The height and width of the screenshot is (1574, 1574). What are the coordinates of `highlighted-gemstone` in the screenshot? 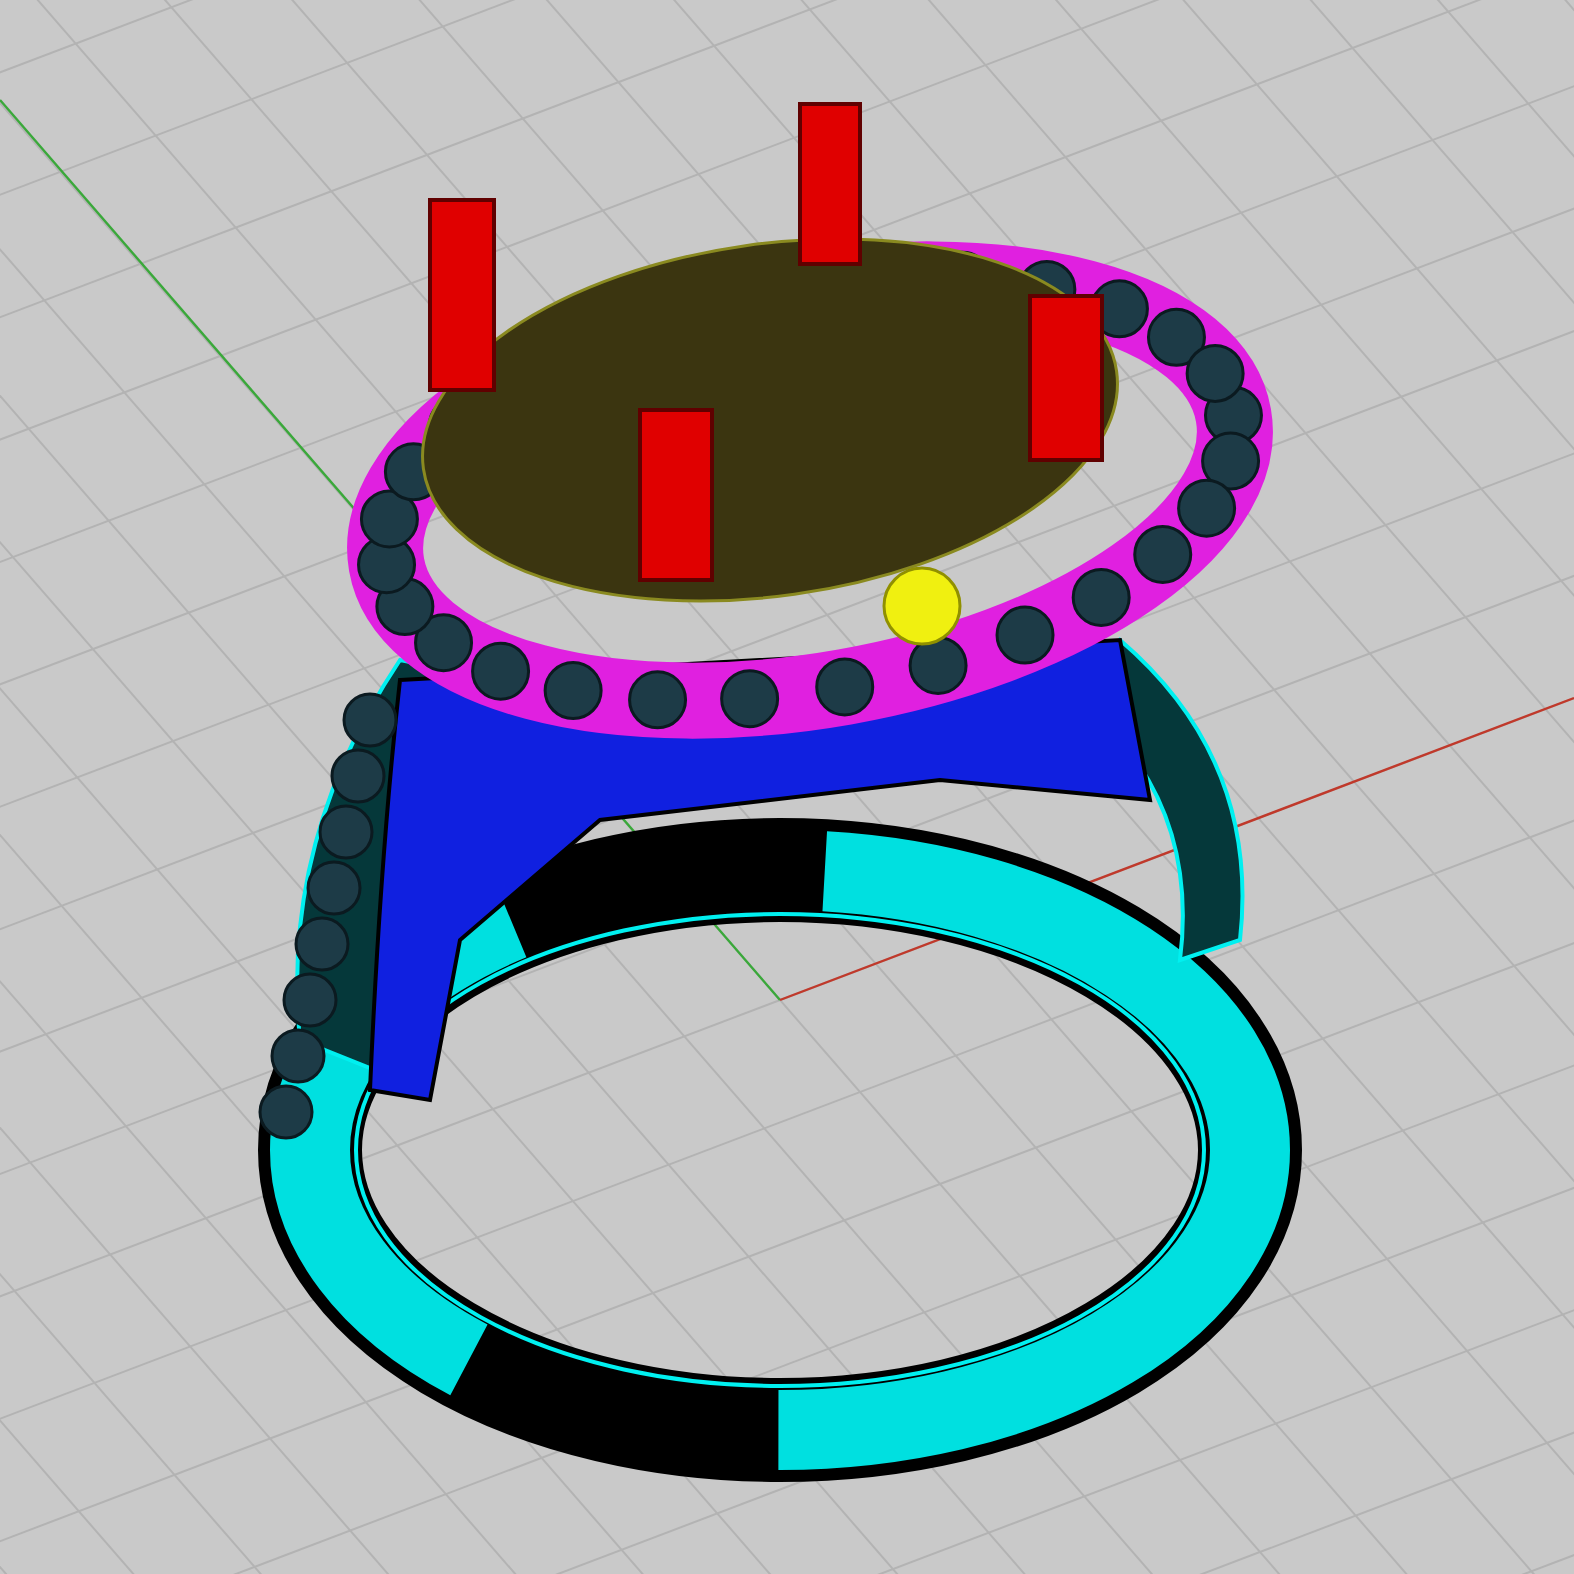 It's located at (922, 606).